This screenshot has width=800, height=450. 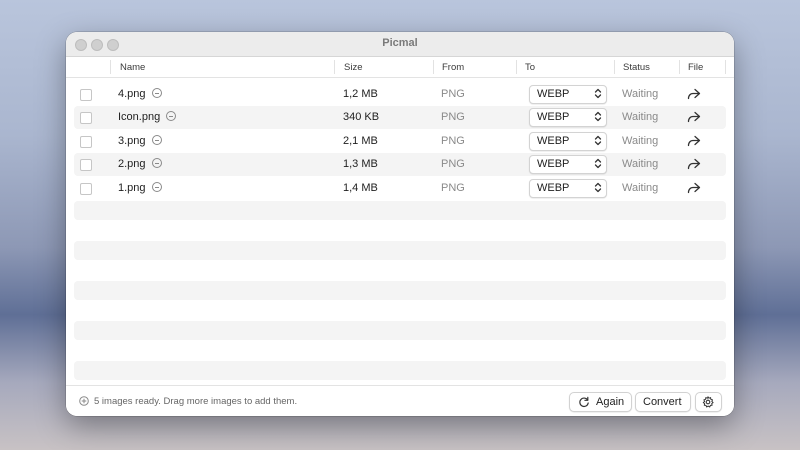 What do you see at coordinates (132, 67) in the screenshot?
I see `column-header-name: Name` at bounding box center [132, 67].